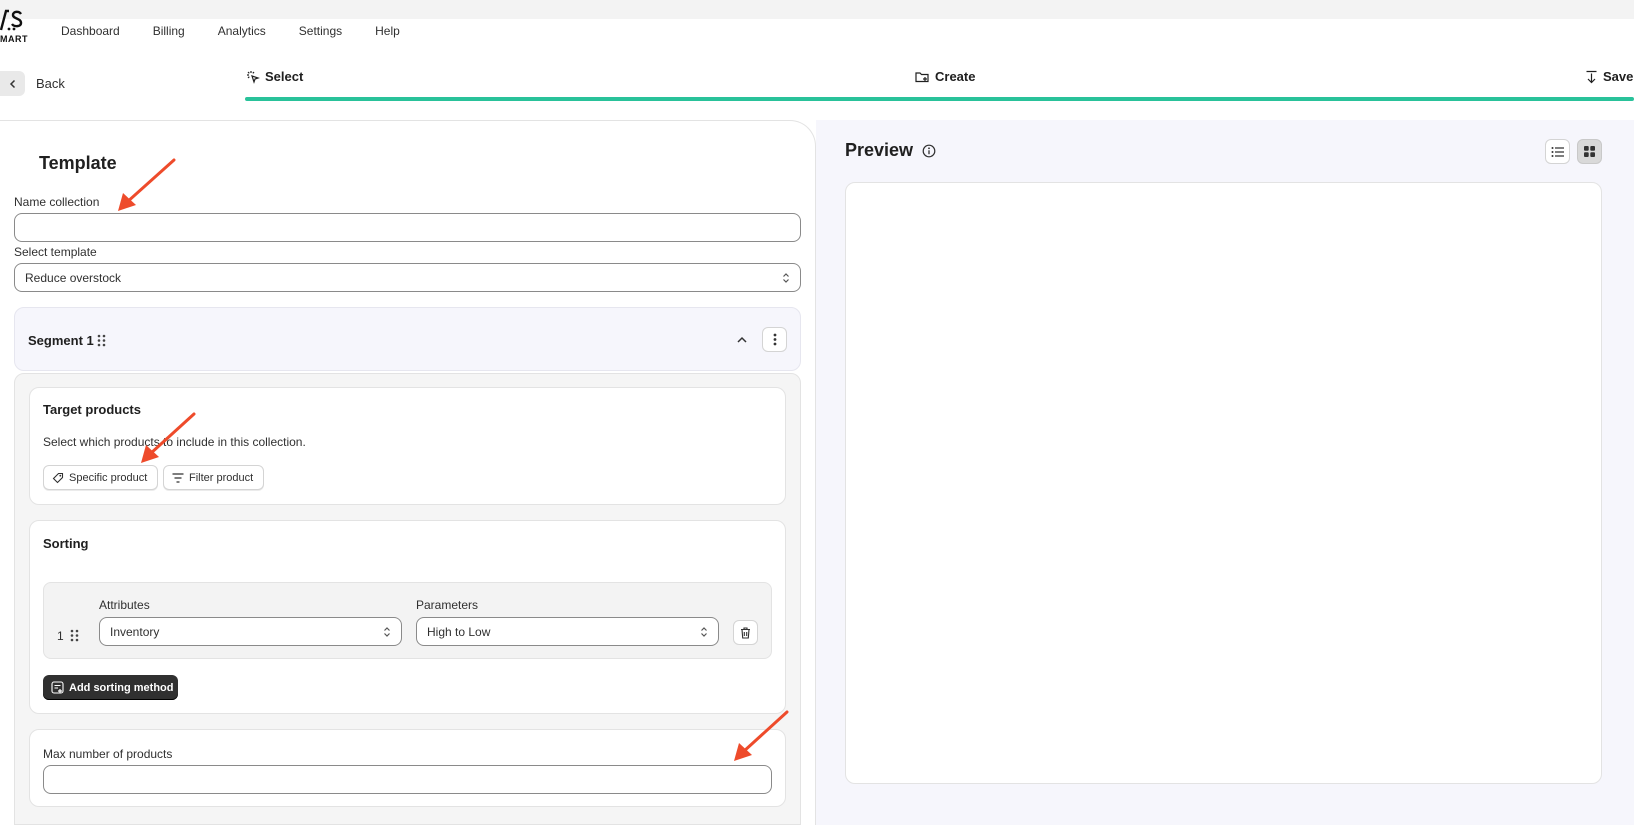  What do you see at coordinates (817, 9) in the screenshot?
I see `top-strip` at bounding box center [817, 9].